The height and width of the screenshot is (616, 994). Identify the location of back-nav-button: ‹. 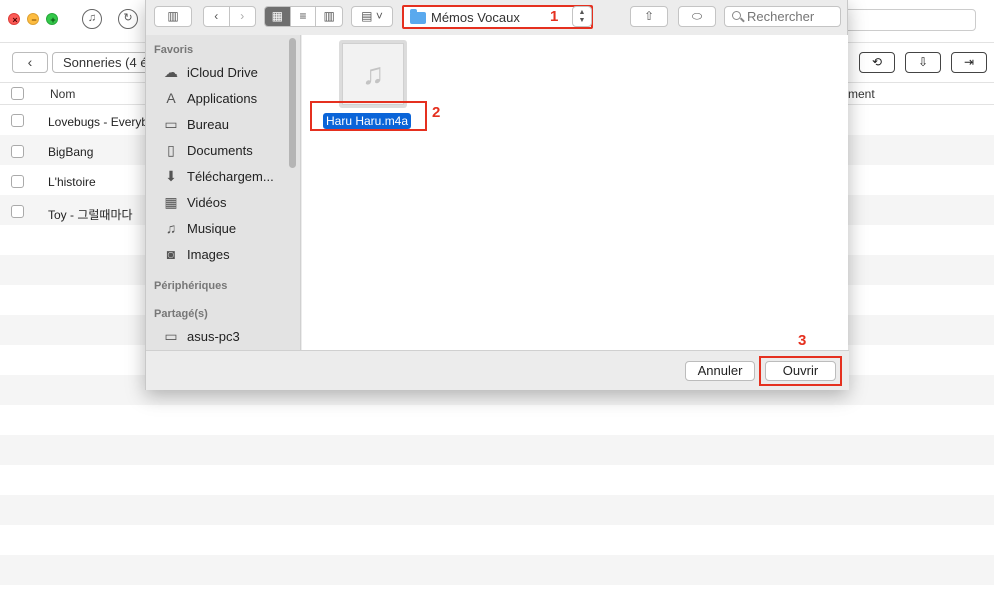
(217, 16).